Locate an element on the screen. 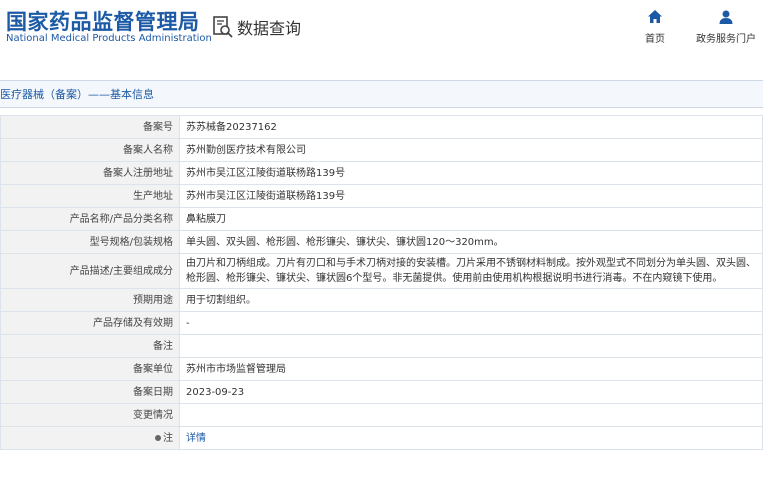 The height and width of the screenshot is (478, 763). table-row: 备案日期 2023-09-23 is located at coordinates (381, 392).